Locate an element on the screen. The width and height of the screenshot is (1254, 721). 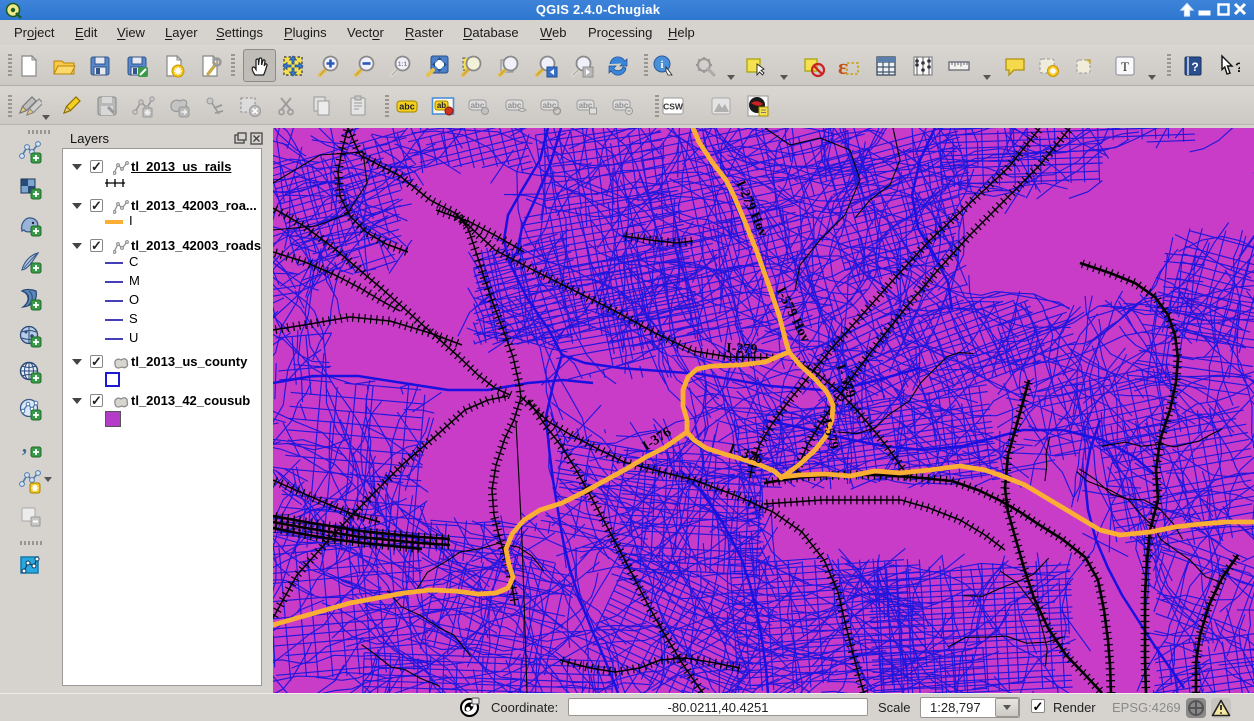
svg-text: I-279 is located at coordinates (742, 349).